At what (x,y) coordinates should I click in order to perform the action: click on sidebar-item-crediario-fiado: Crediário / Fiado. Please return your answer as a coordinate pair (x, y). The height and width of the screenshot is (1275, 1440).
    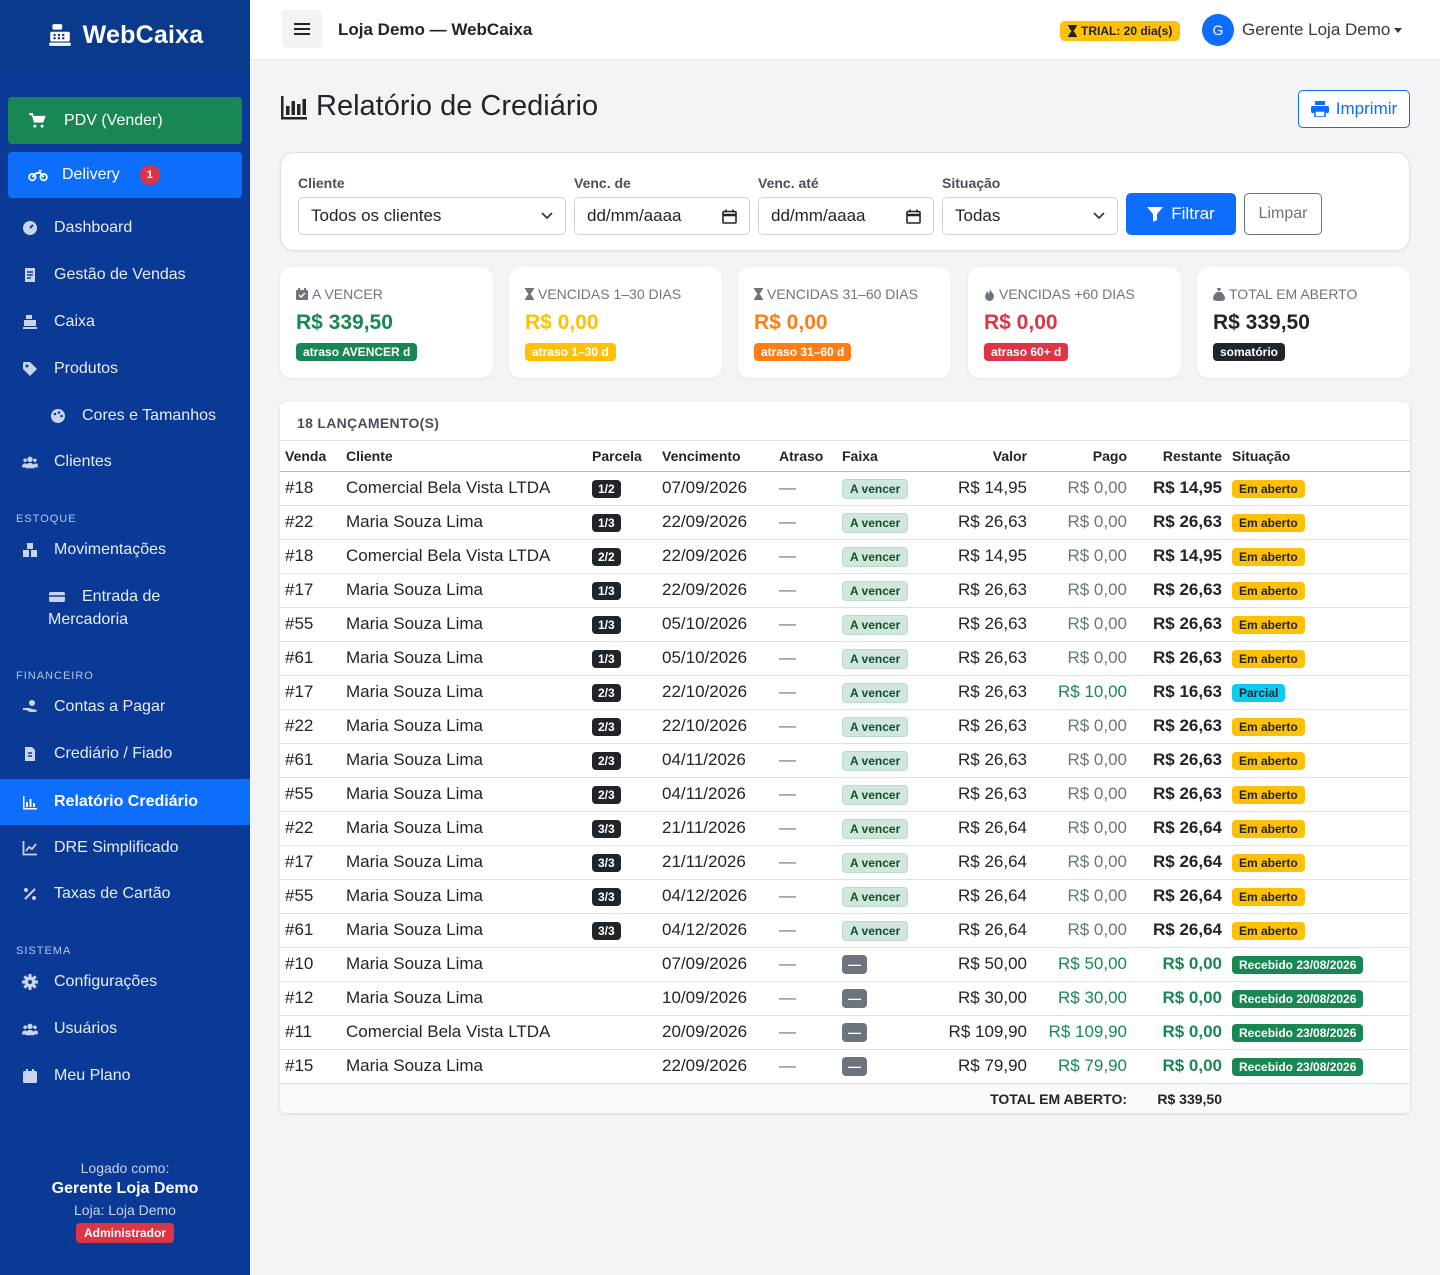
    Looking at the image, I should click on (125, 754).